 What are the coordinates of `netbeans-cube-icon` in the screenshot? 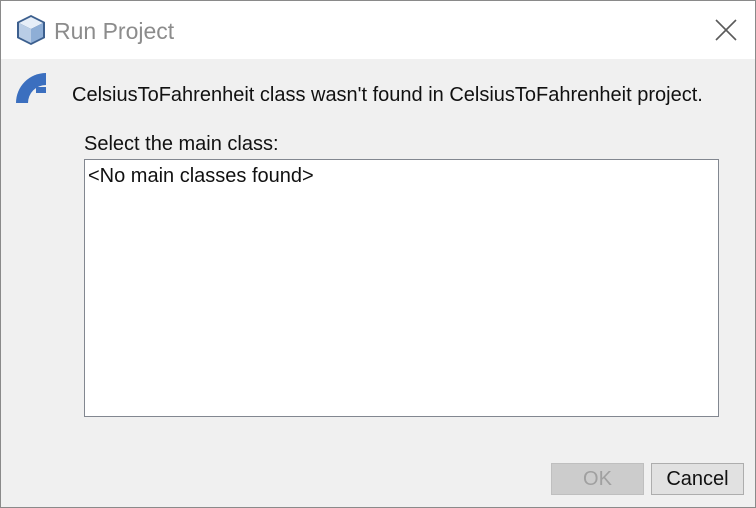 It's located at (31, 30).